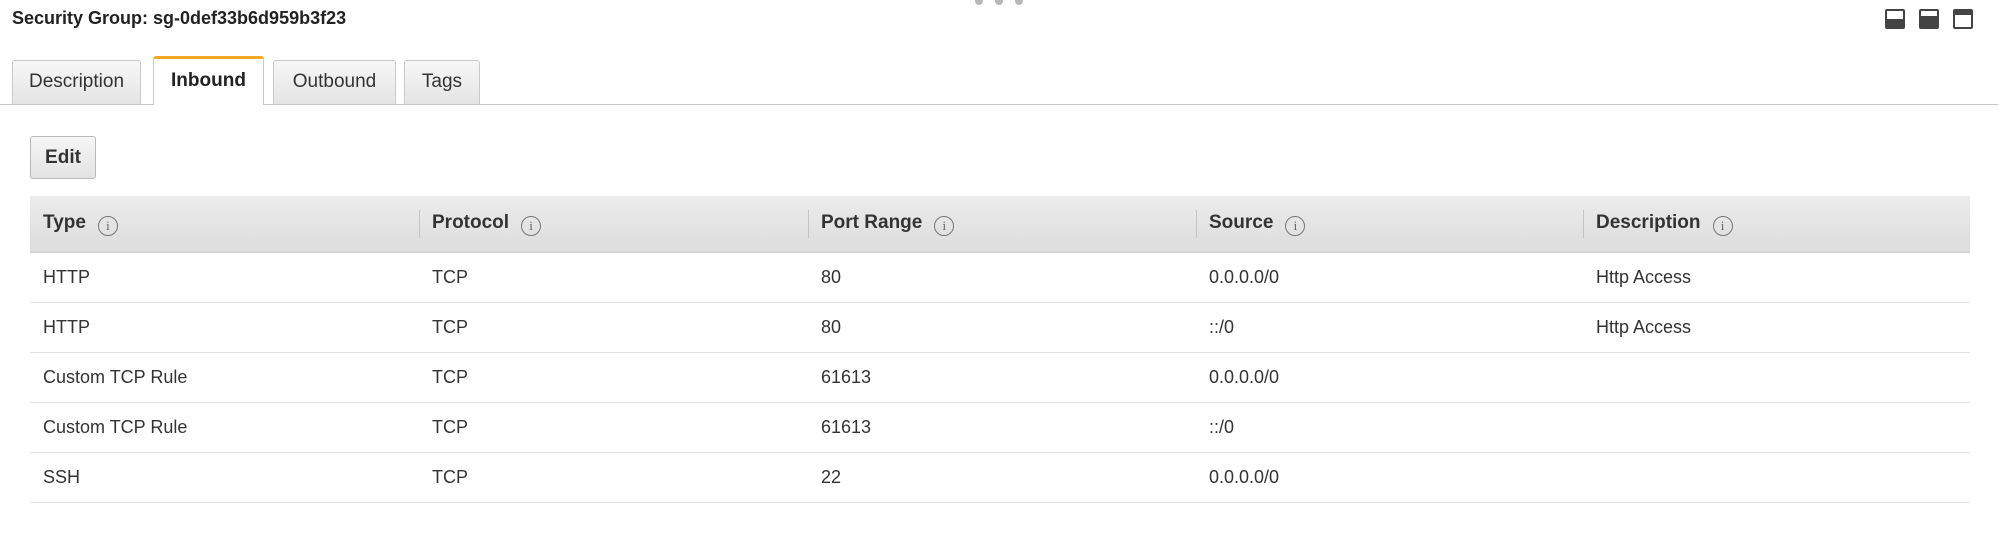 Image resolution: width=1999 pixels, height=537 pixels. Describe the element at coordinates (1895, 19) in the screenshot. I see `panel-bottom-icon` at that location.